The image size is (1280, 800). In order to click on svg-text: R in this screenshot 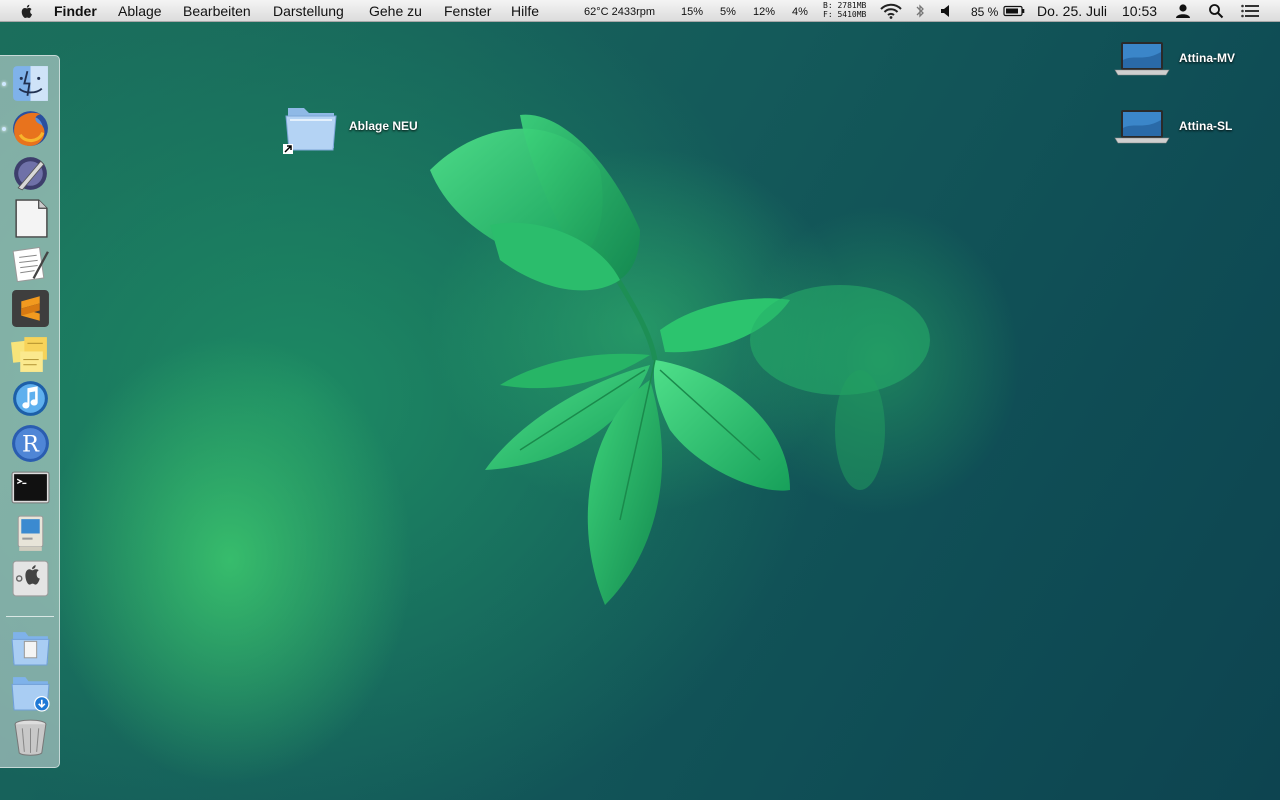, I will do `click(31, 445)`.